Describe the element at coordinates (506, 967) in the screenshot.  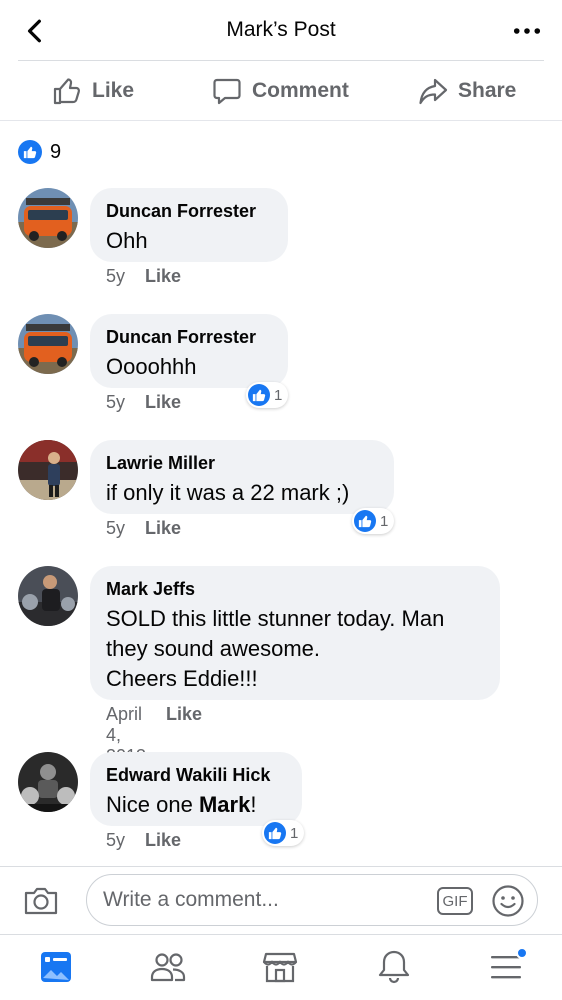
I see `tab-menu` at that location.